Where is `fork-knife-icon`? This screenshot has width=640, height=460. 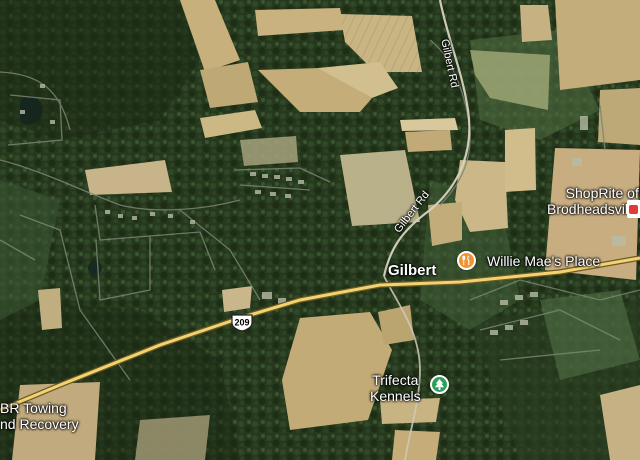 fork-knife-icon is located at coordinates (466, 260).